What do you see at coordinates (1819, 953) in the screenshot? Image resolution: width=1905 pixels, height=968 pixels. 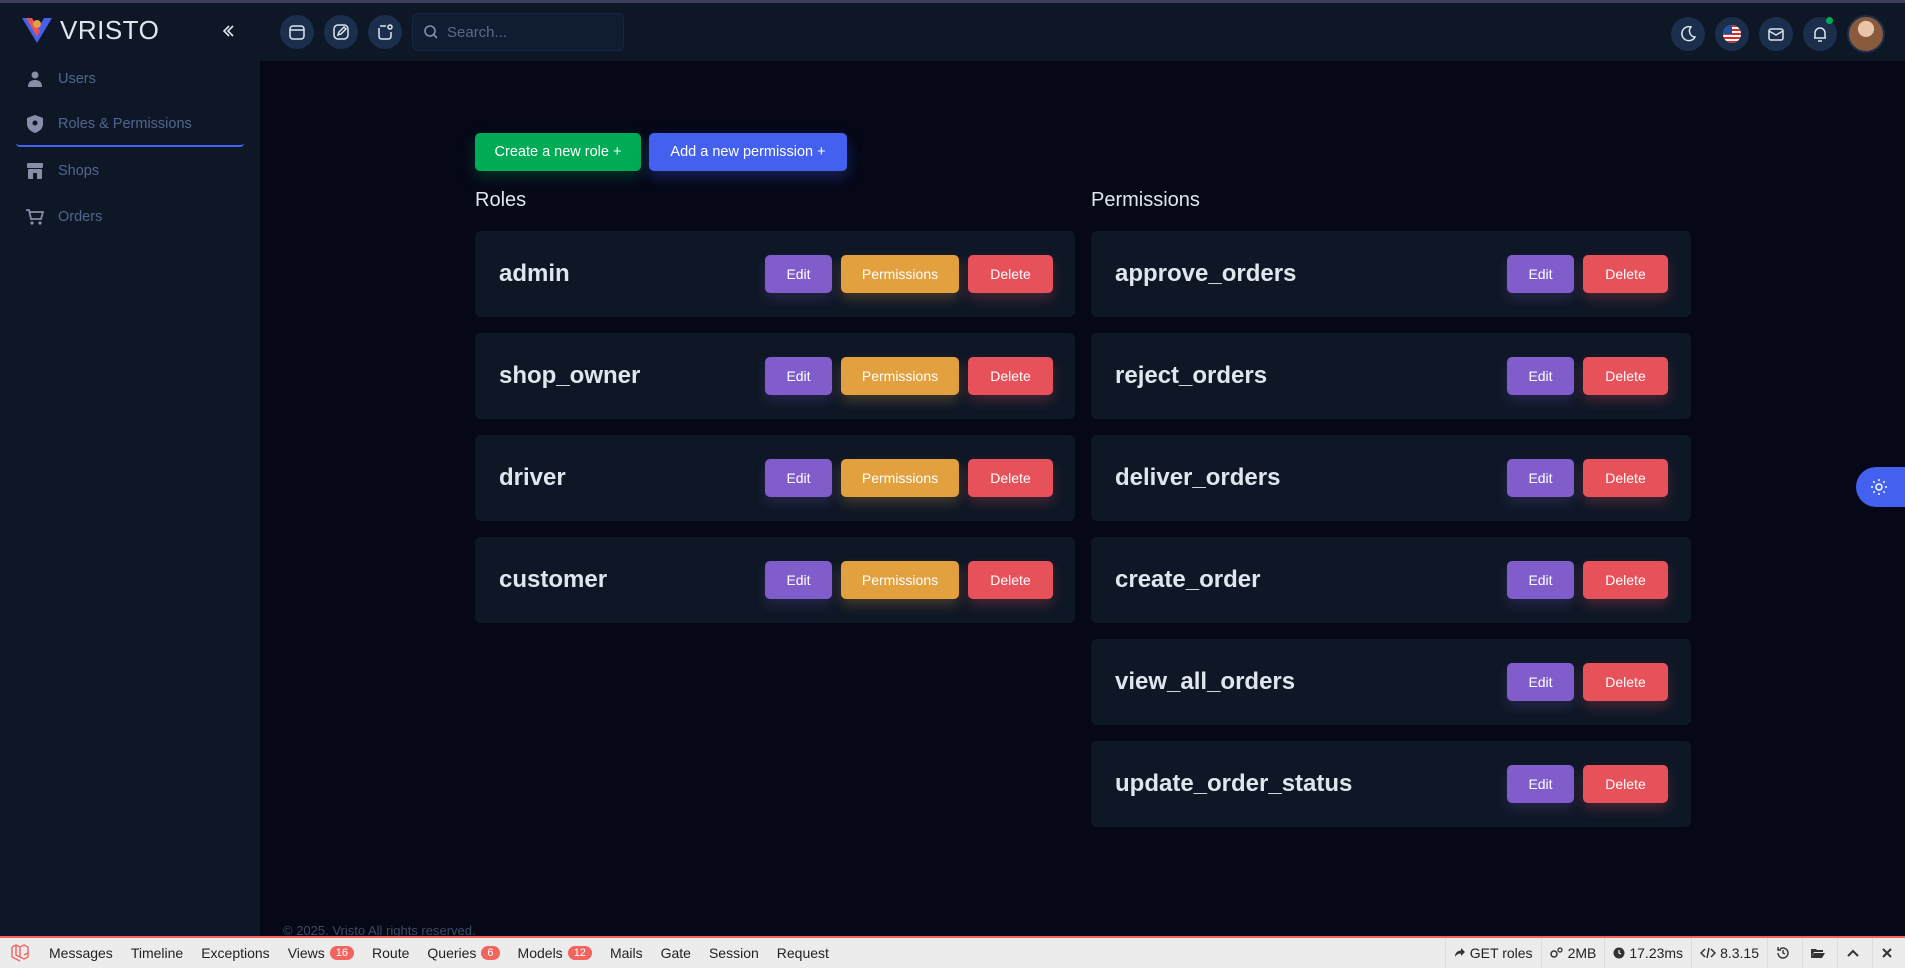 I see `open-folder-button` at bounding box center [1819, 953].